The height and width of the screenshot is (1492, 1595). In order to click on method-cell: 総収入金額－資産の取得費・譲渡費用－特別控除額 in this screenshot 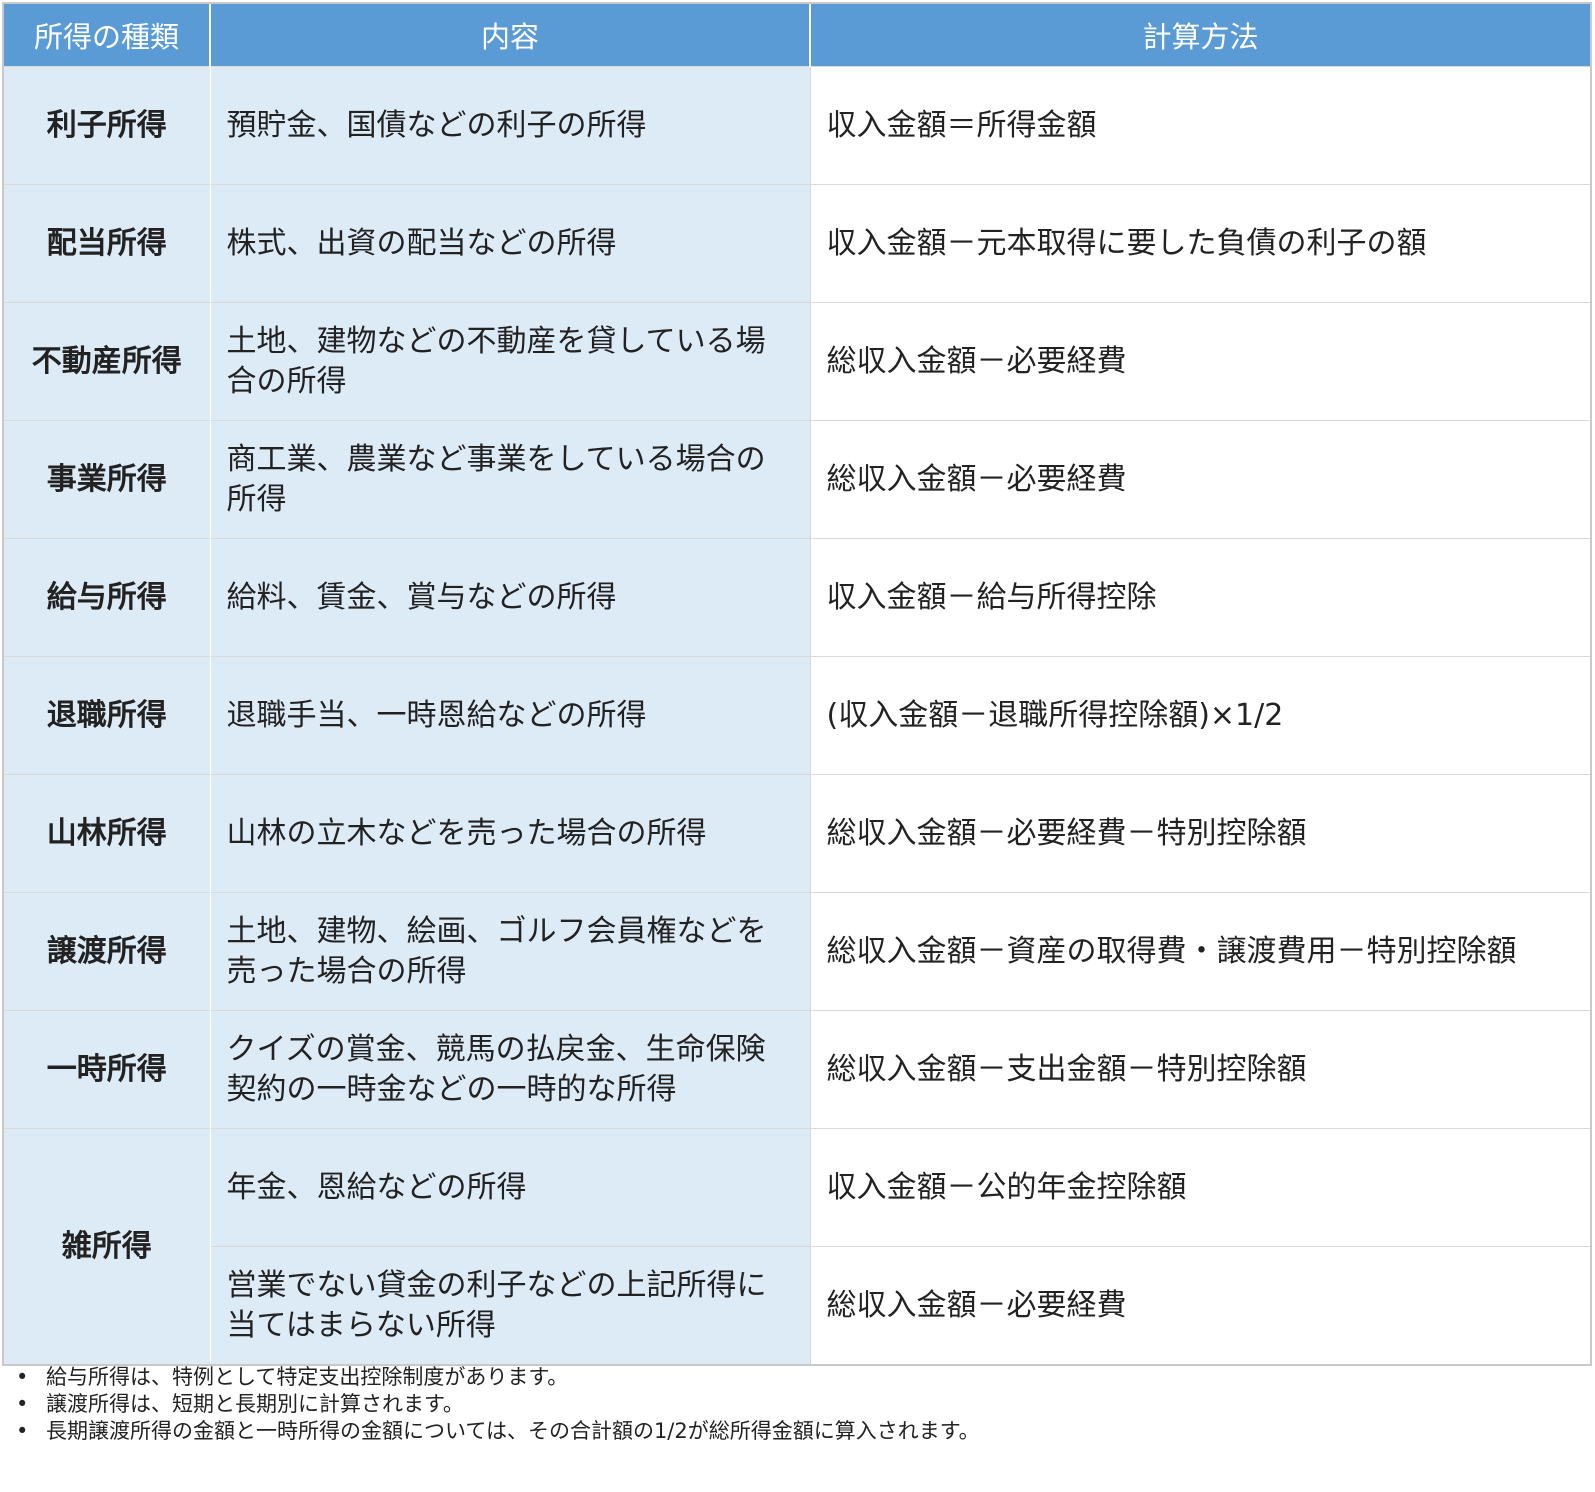, I will do `click(1200, 951)`.